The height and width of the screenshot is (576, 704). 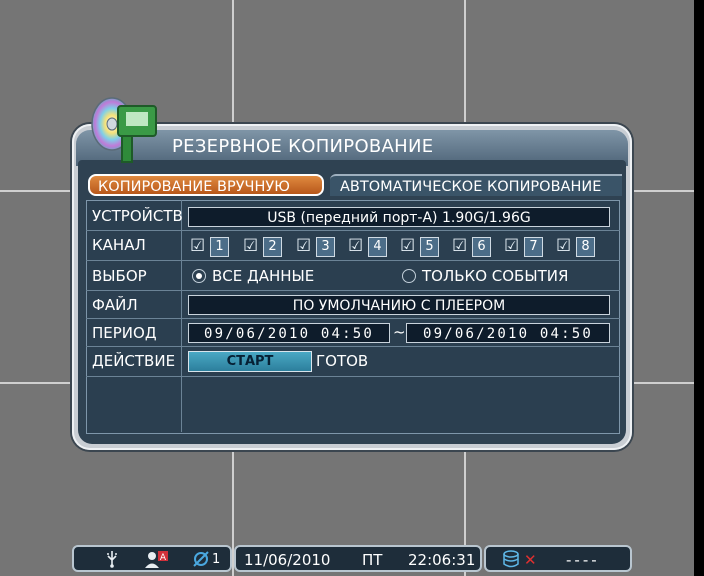 I want to click on device-label: УСТРОЙСТВО, so click(x=137, y=216).